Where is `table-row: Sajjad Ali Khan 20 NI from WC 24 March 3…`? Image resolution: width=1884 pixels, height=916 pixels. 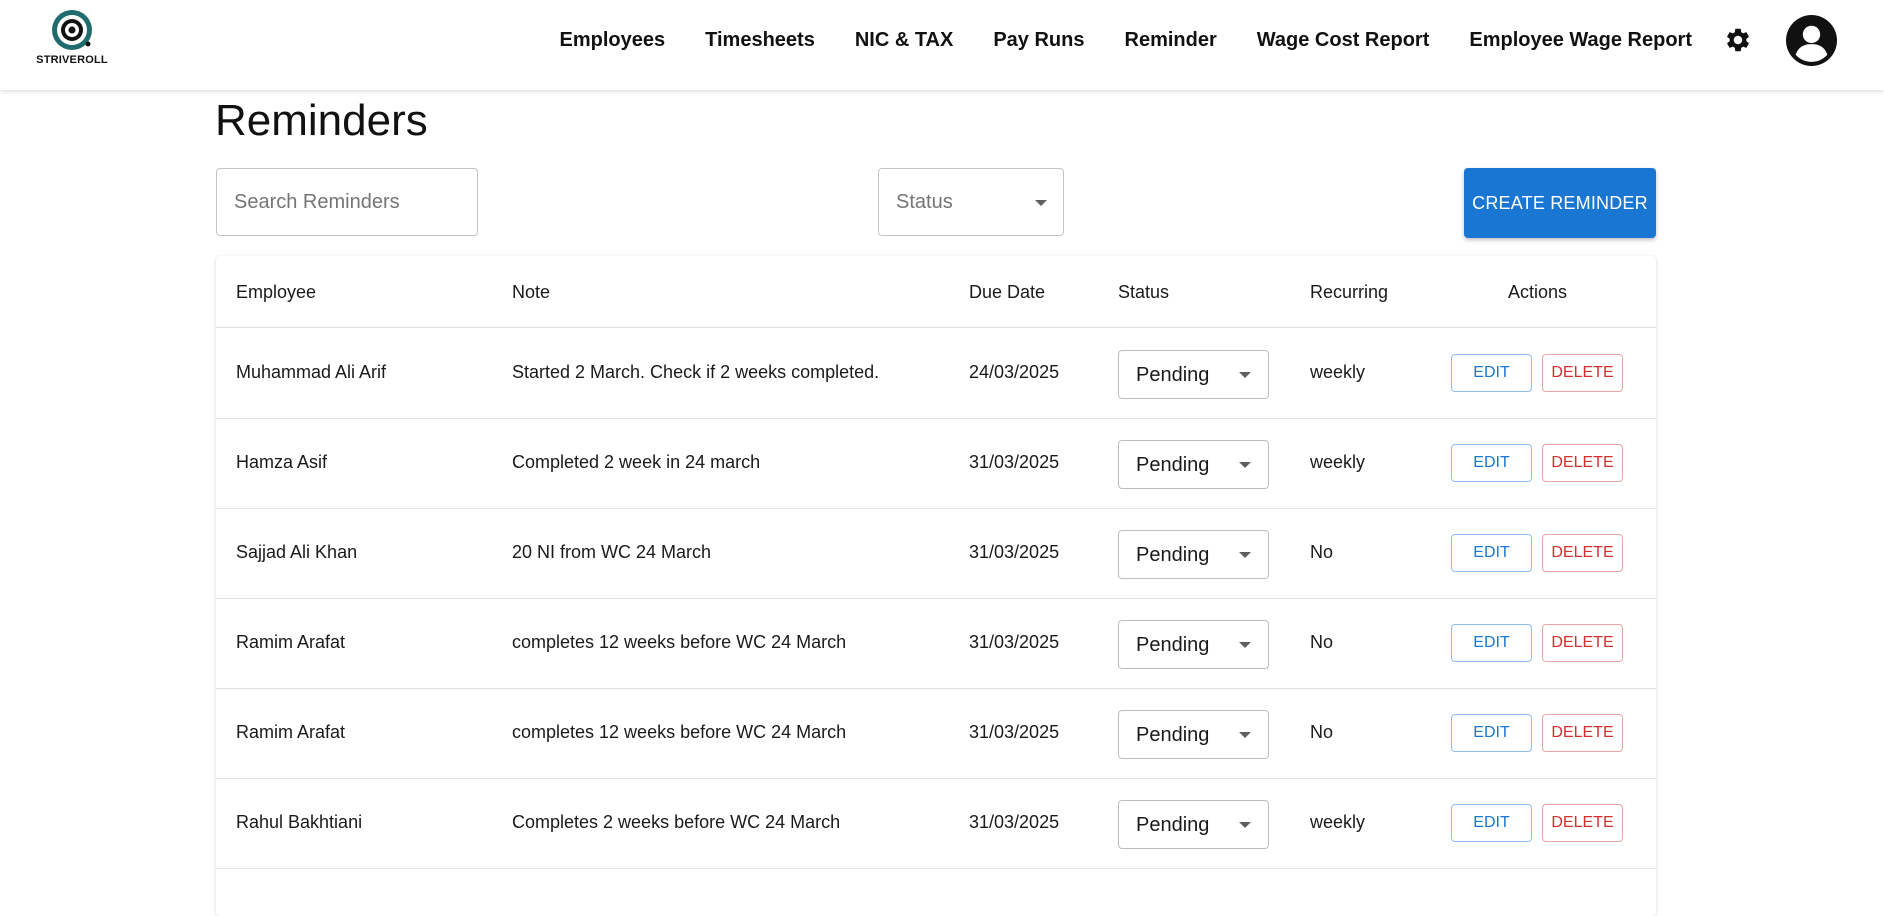
table-row: Sajjad Ali Khan 20 NI from WC 24 March 3… is located at coordinates (936, 553).